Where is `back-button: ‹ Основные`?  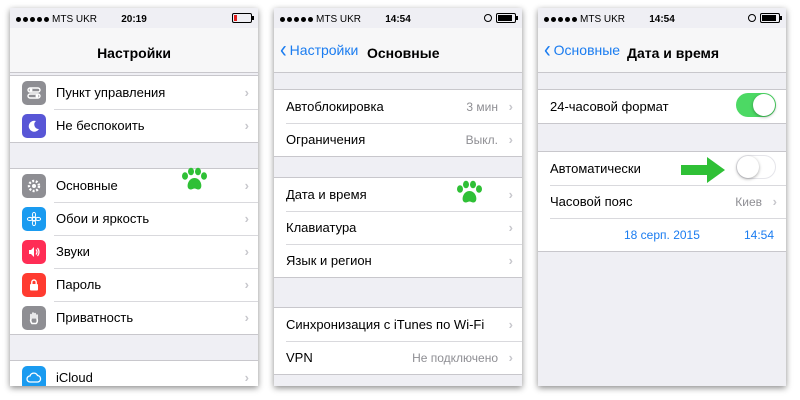 back-button: ‹ Основные is located at coordinates (582, 50).